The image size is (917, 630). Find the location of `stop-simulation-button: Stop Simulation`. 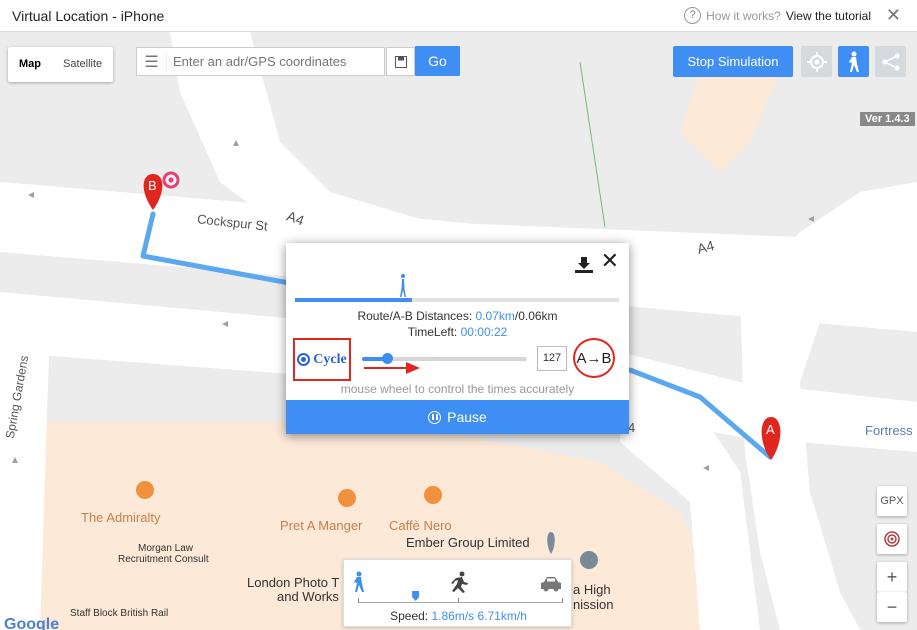

stop-simulation-button: Stop Simulation is located at coordinates (733, 61).